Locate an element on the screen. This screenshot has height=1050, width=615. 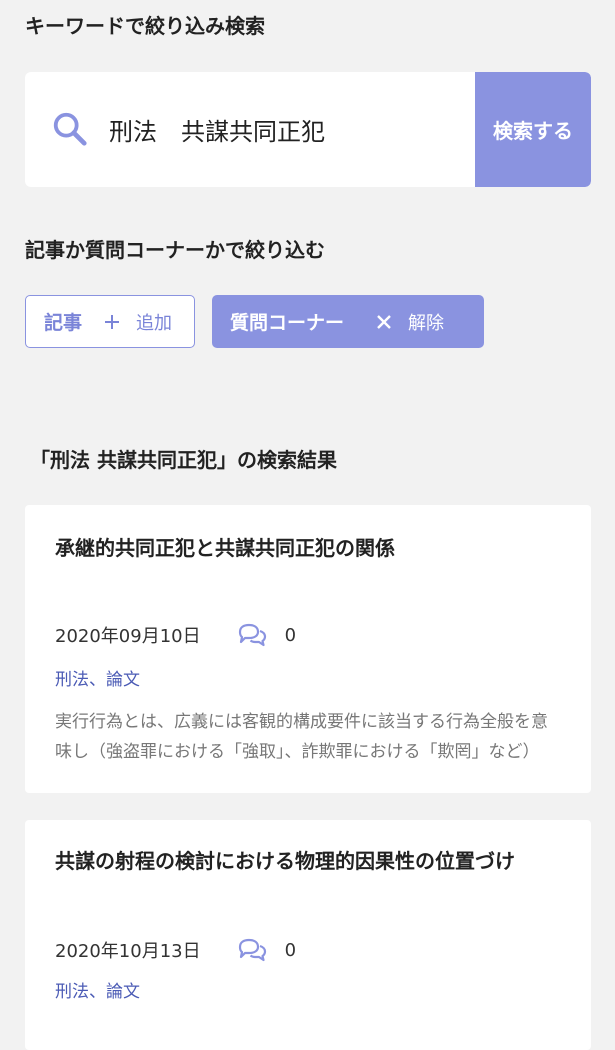
filter-chip-article-action: 追加 is located at coordinates (138, 322).